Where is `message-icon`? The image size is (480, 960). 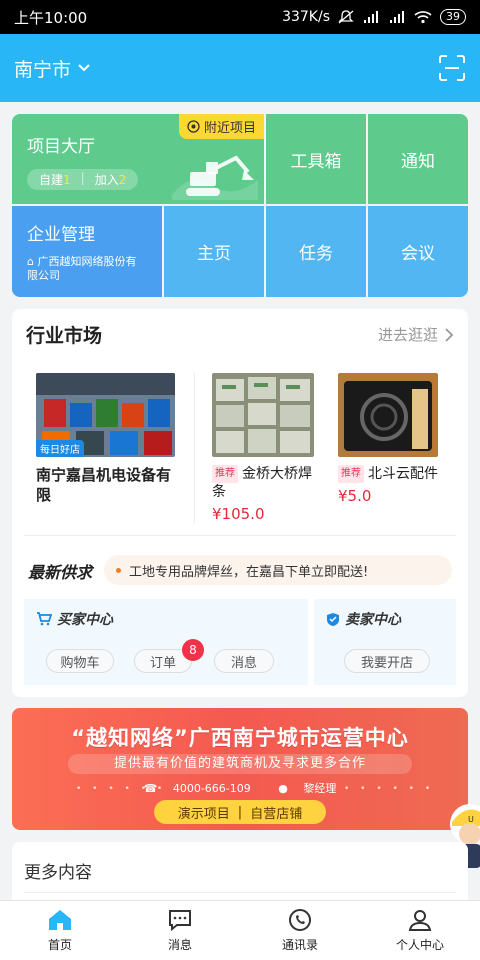 message-icon is located at coordinates (180, 921).